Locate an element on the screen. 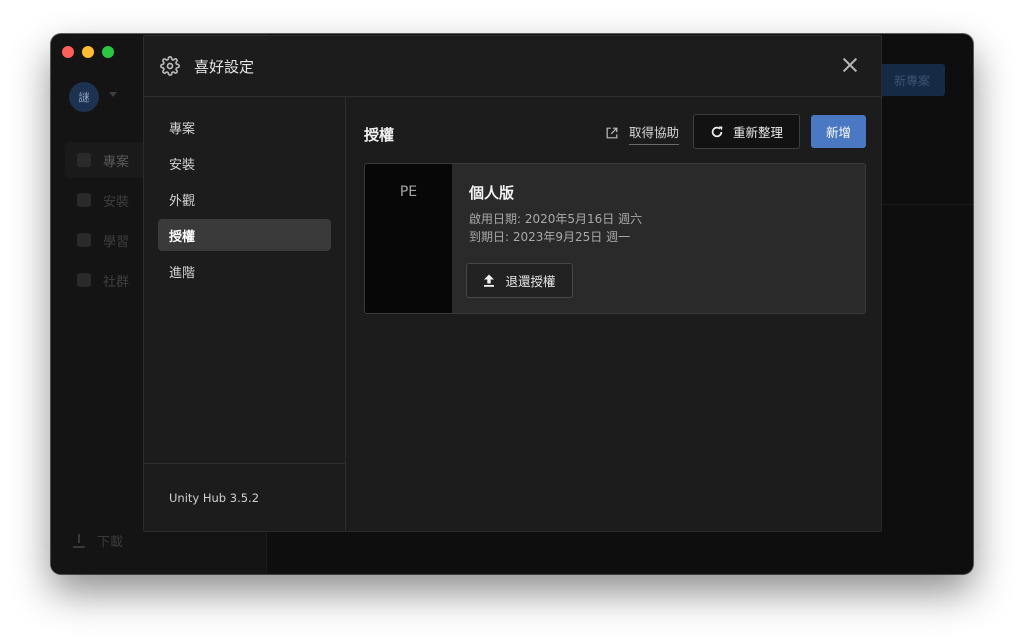 This screenshot has width=1024, height=642. external-link-icon is located at coordinates (612, 133).